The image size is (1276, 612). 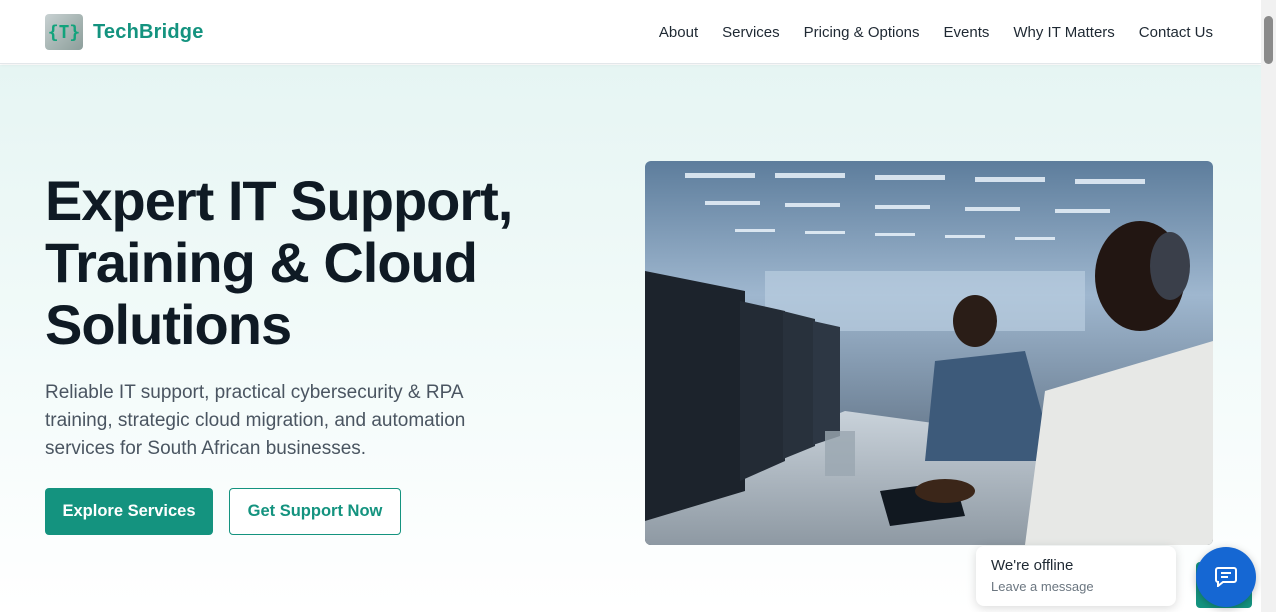 I want to click on nav-item-pricing: Pricing & Options, so click(x=862, y=32).